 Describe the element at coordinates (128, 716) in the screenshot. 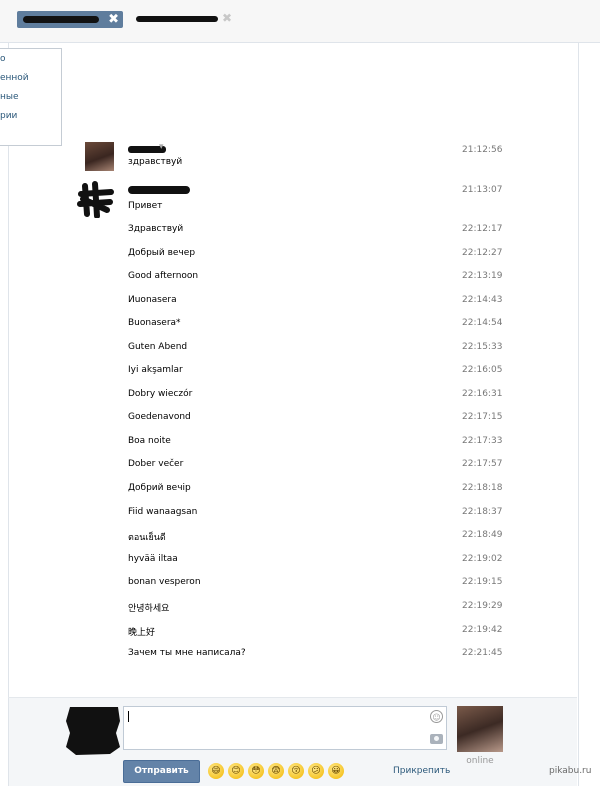

I see `text-caret` at that location.